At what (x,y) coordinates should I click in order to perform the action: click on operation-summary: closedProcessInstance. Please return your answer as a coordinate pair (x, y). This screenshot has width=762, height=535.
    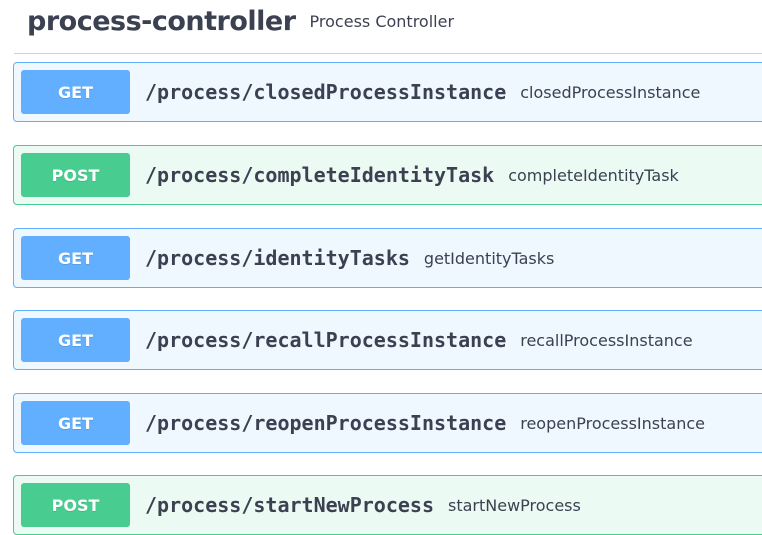
    Looking at the image, I should click on (610, 92).